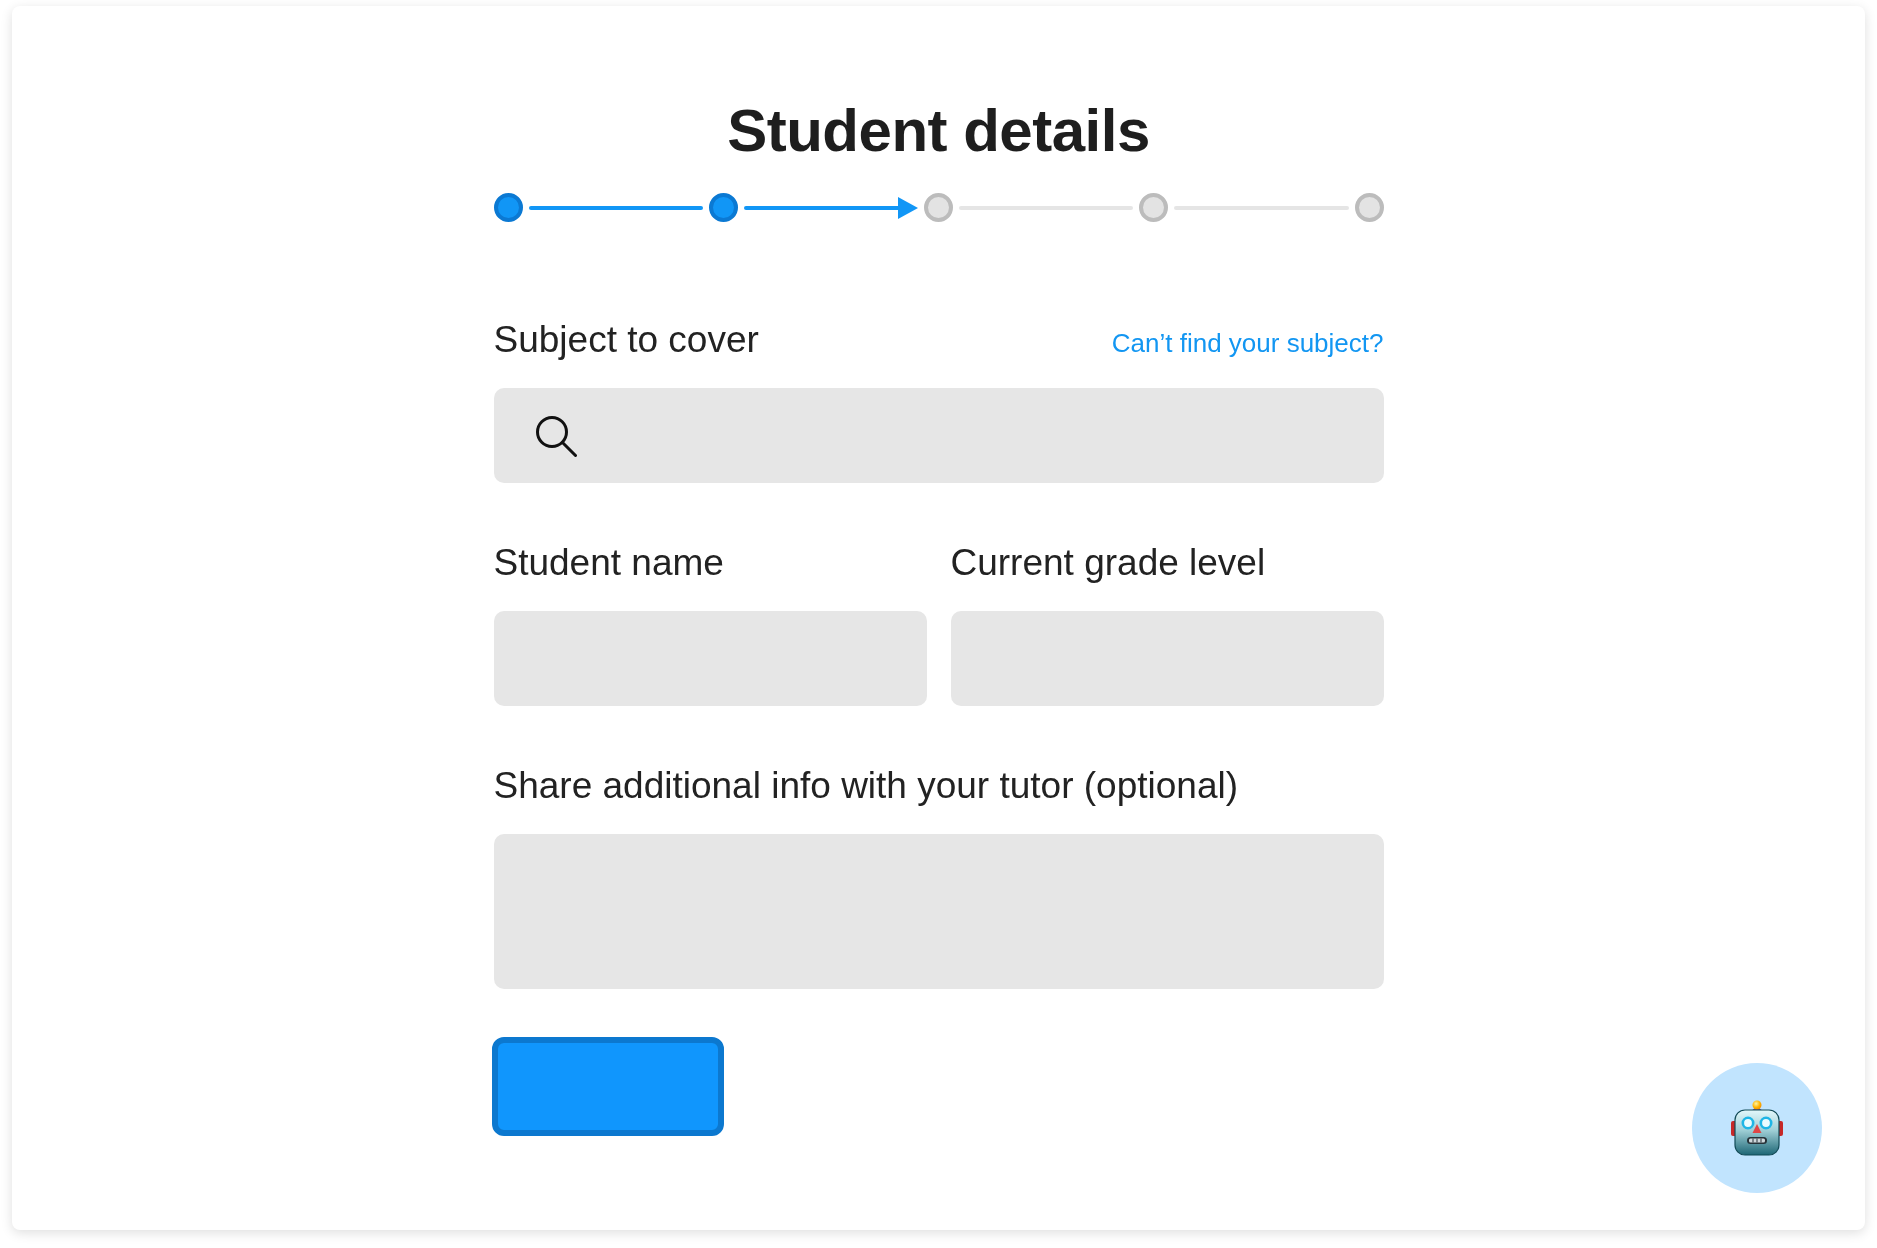 This screenshot has width=1877, height=1248. Describe the element at coordinates (938, 435) in the screenshot. I see `search-field` at that location.